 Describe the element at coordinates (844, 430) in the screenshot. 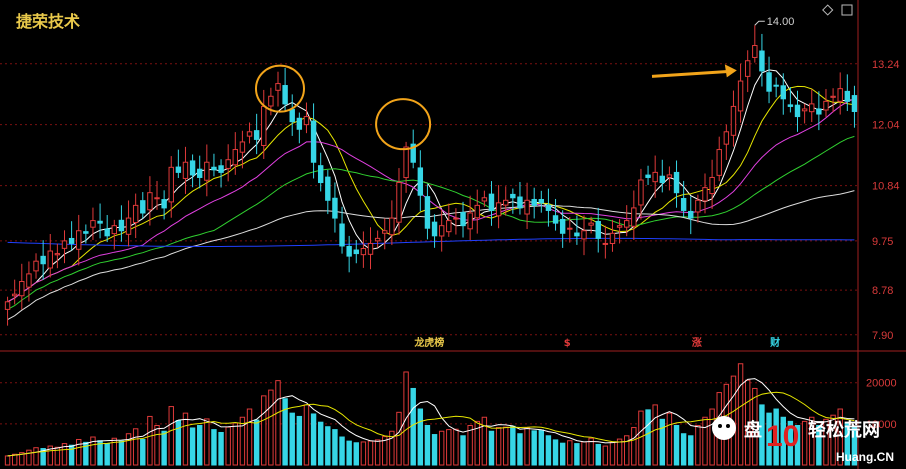

I see `watermark-text-right: 轻松荒网` at that location.